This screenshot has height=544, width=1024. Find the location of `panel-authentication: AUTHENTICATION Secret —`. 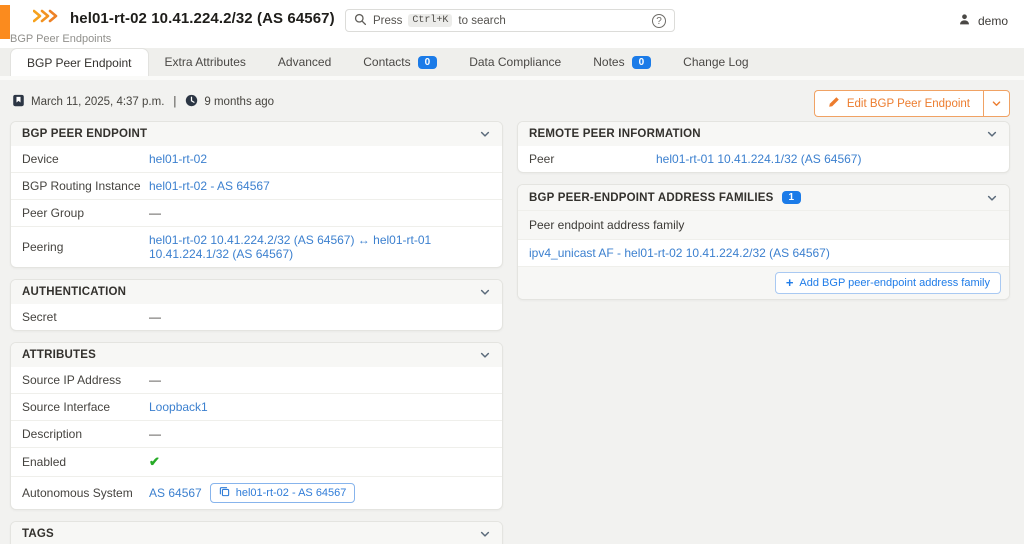

panel-authentication: AUTHENTICATION Secret — is located at coordinates (256, 305).